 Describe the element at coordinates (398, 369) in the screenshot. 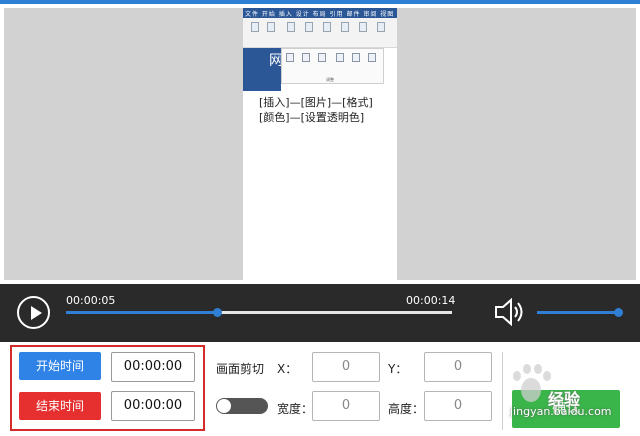

I see `y-label: Y：` at that location.